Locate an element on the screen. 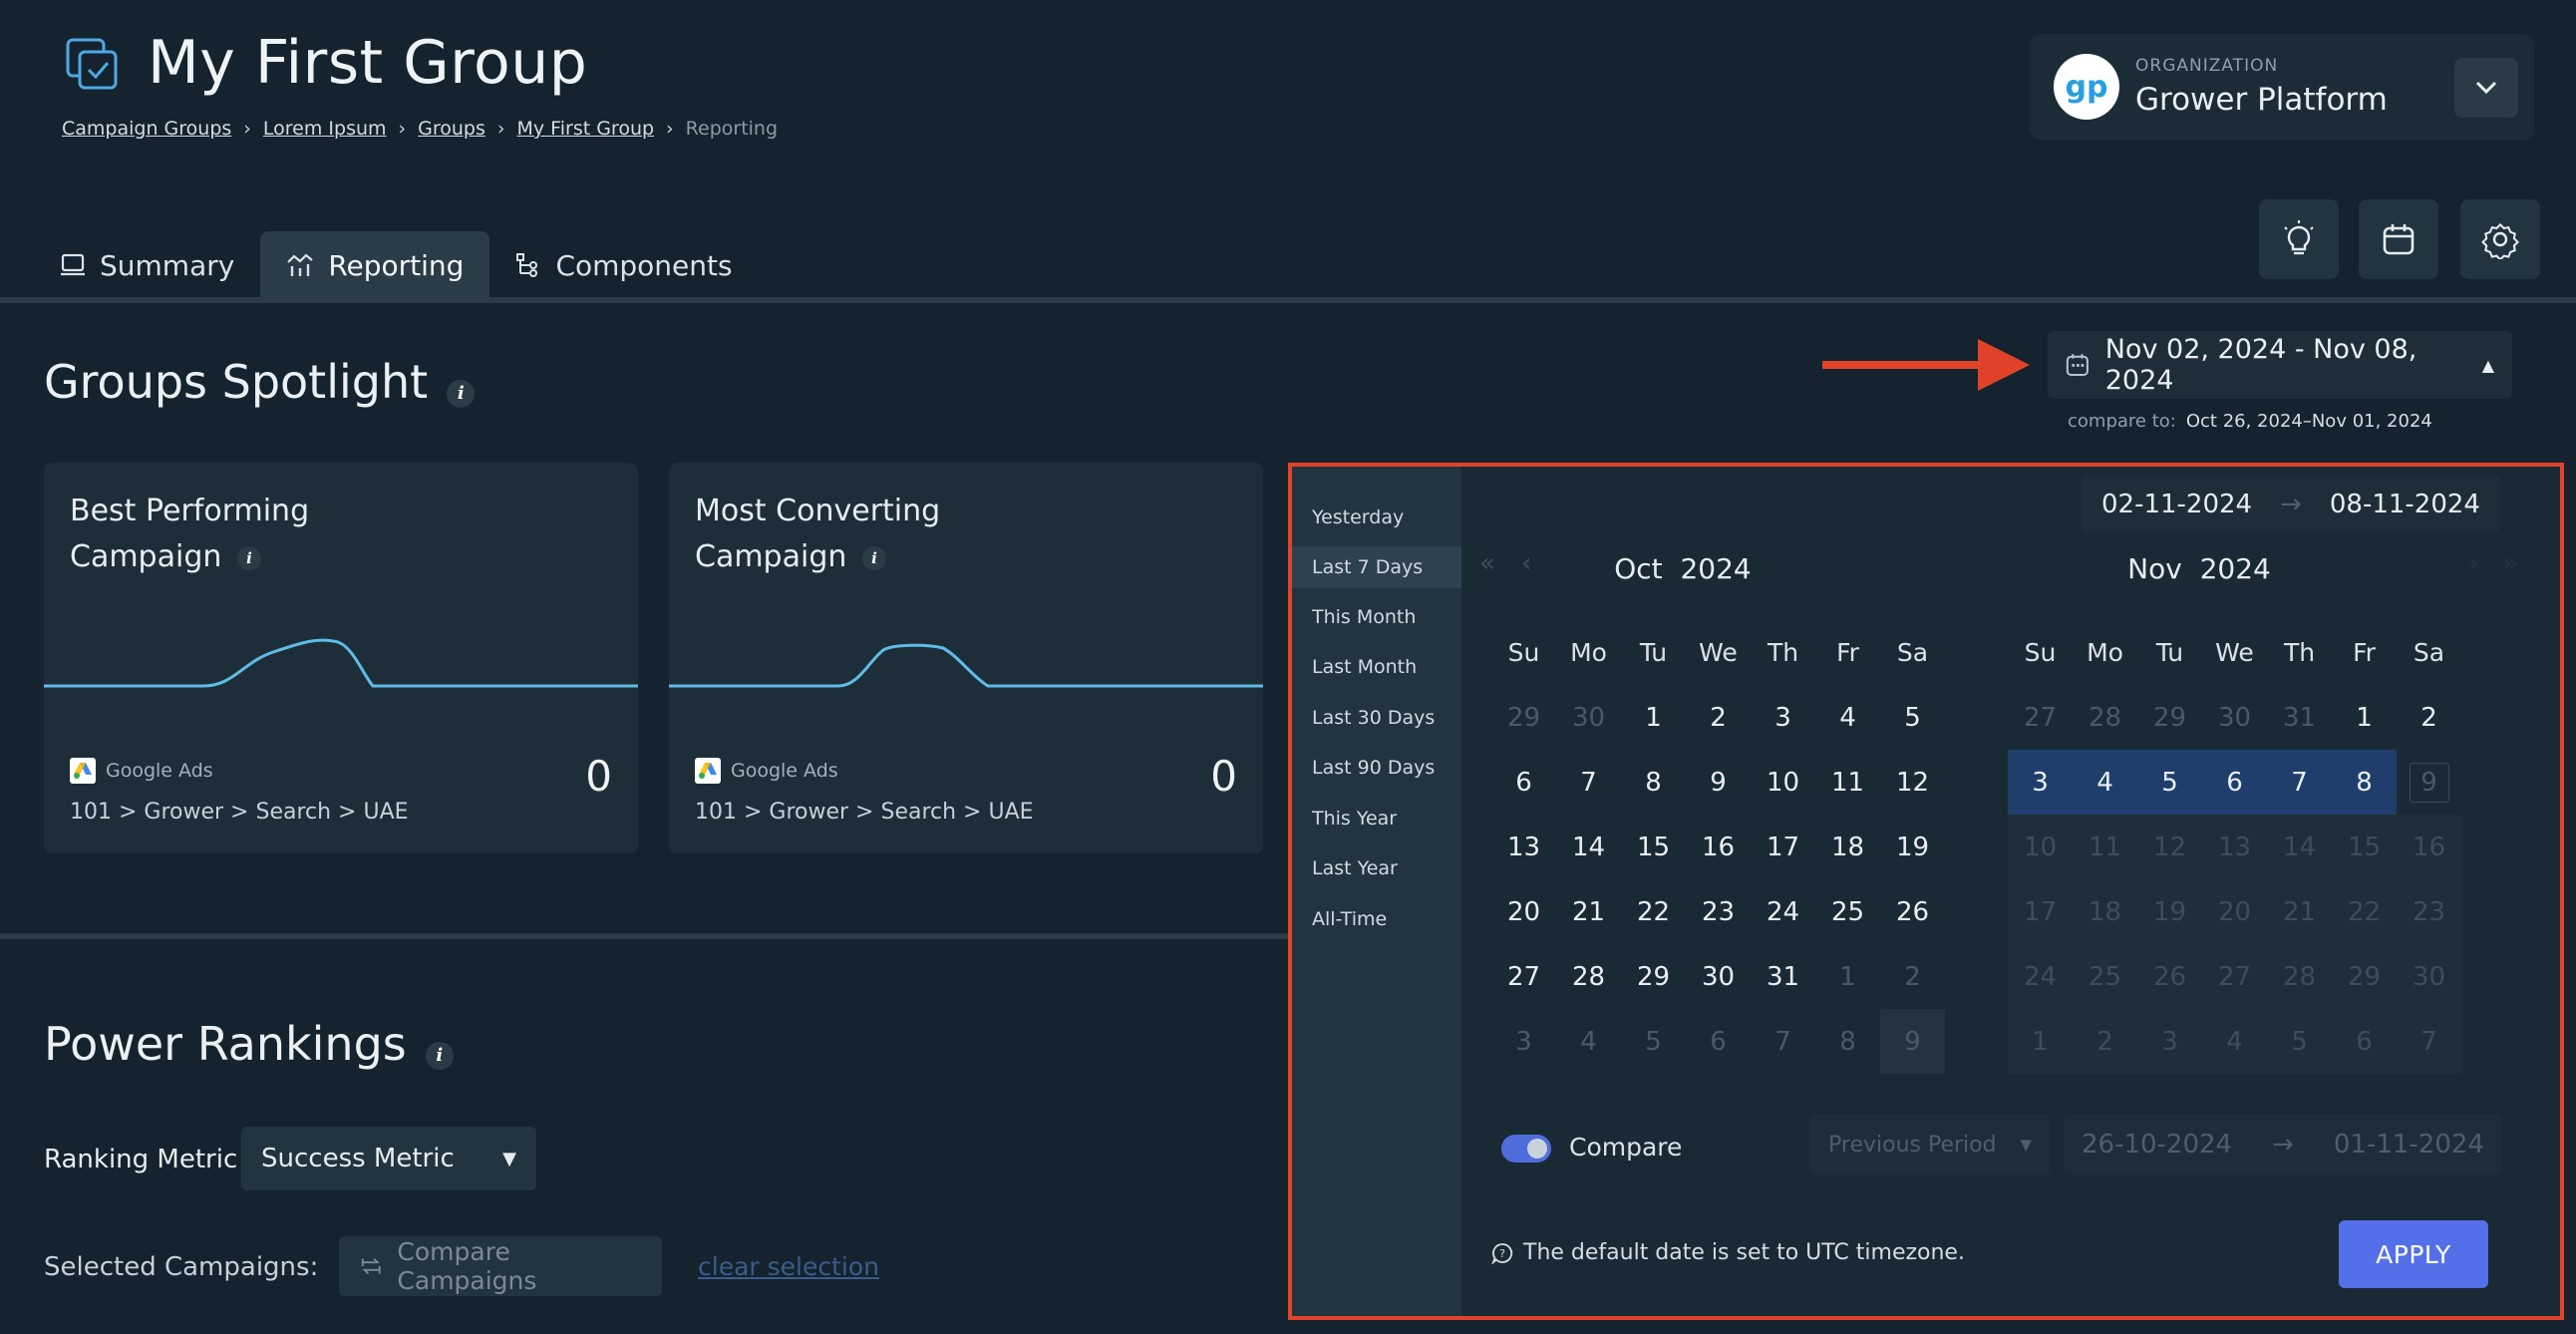 The height and width of the screenshot is (1334, 2576). next-year-icon: » is located at coordinates (2510, 563).